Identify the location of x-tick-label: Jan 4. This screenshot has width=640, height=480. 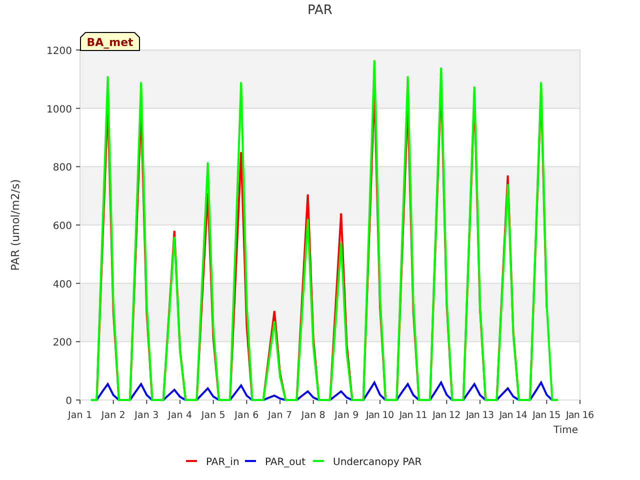
(180, 415).